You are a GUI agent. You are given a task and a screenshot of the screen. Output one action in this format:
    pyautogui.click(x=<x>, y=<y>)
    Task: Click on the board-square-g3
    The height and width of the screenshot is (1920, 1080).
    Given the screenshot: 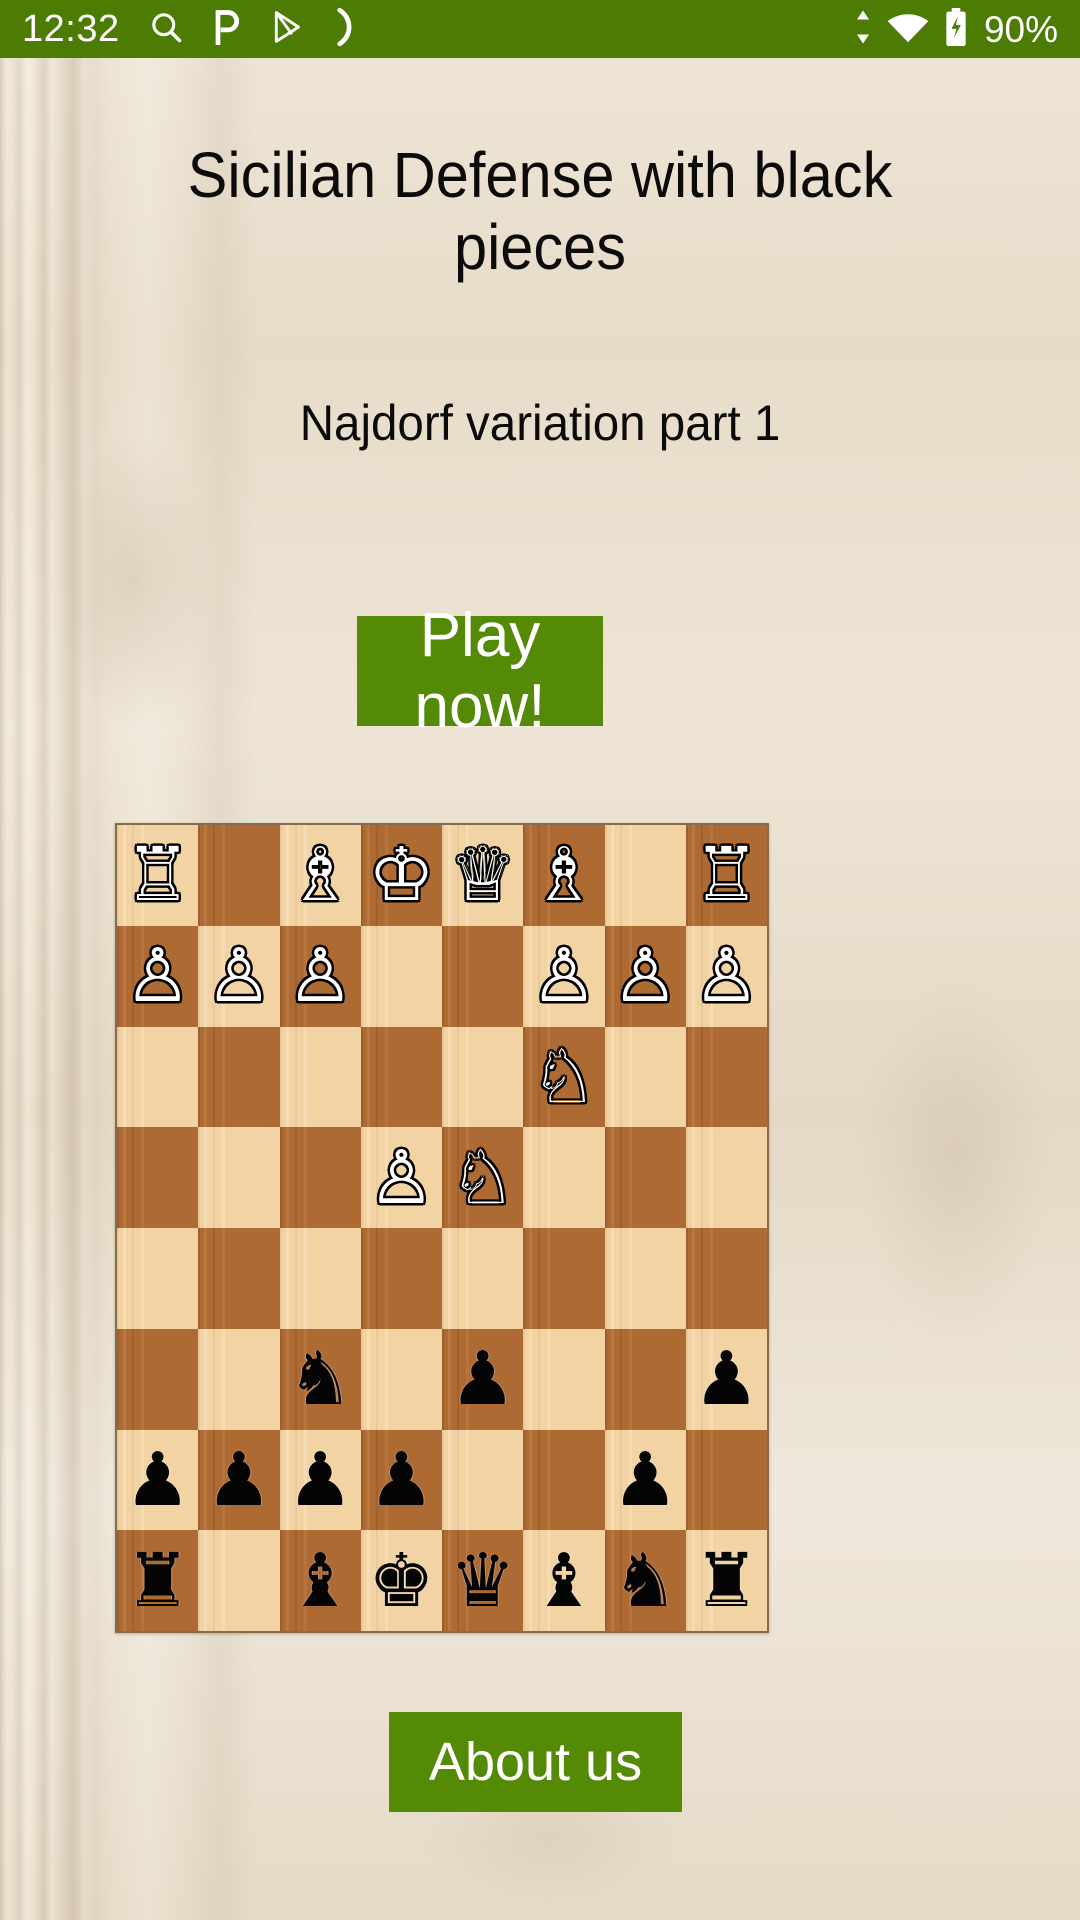 What is the action you would take?
    pyautogui.click(x=645, y=1077)
    